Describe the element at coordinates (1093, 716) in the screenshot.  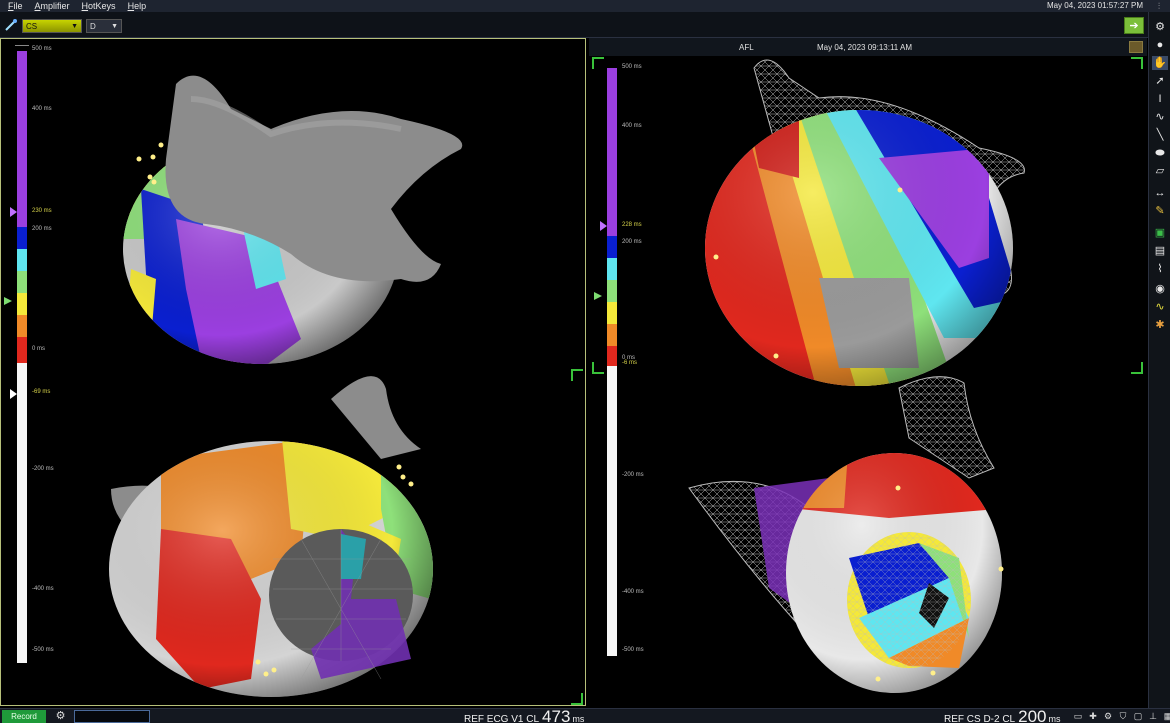
I see `crosshair-icon: ✚` at that location.